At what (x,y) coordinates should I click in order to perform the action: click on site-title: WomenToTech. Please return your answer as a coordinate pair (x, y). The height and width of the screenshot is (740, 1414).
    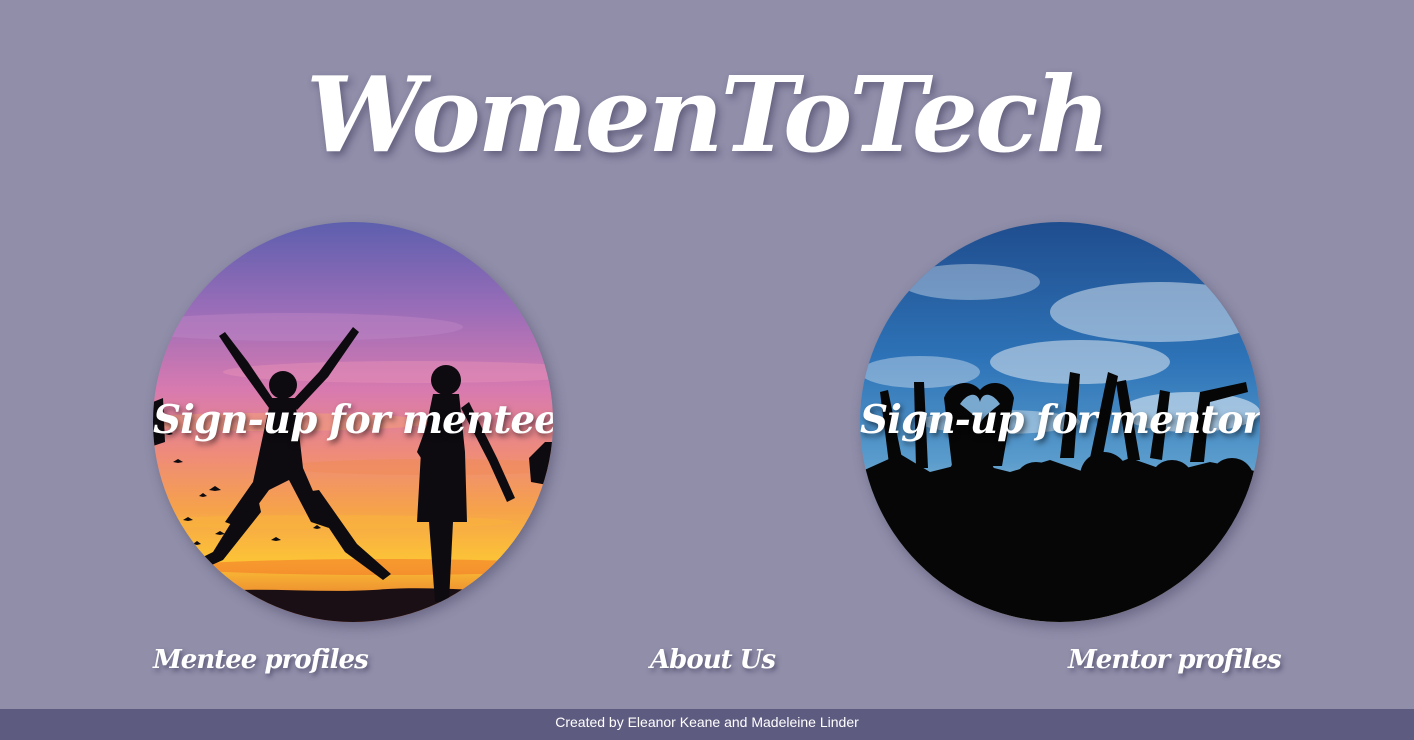
    Looking at the image, I should click on (708, 114).